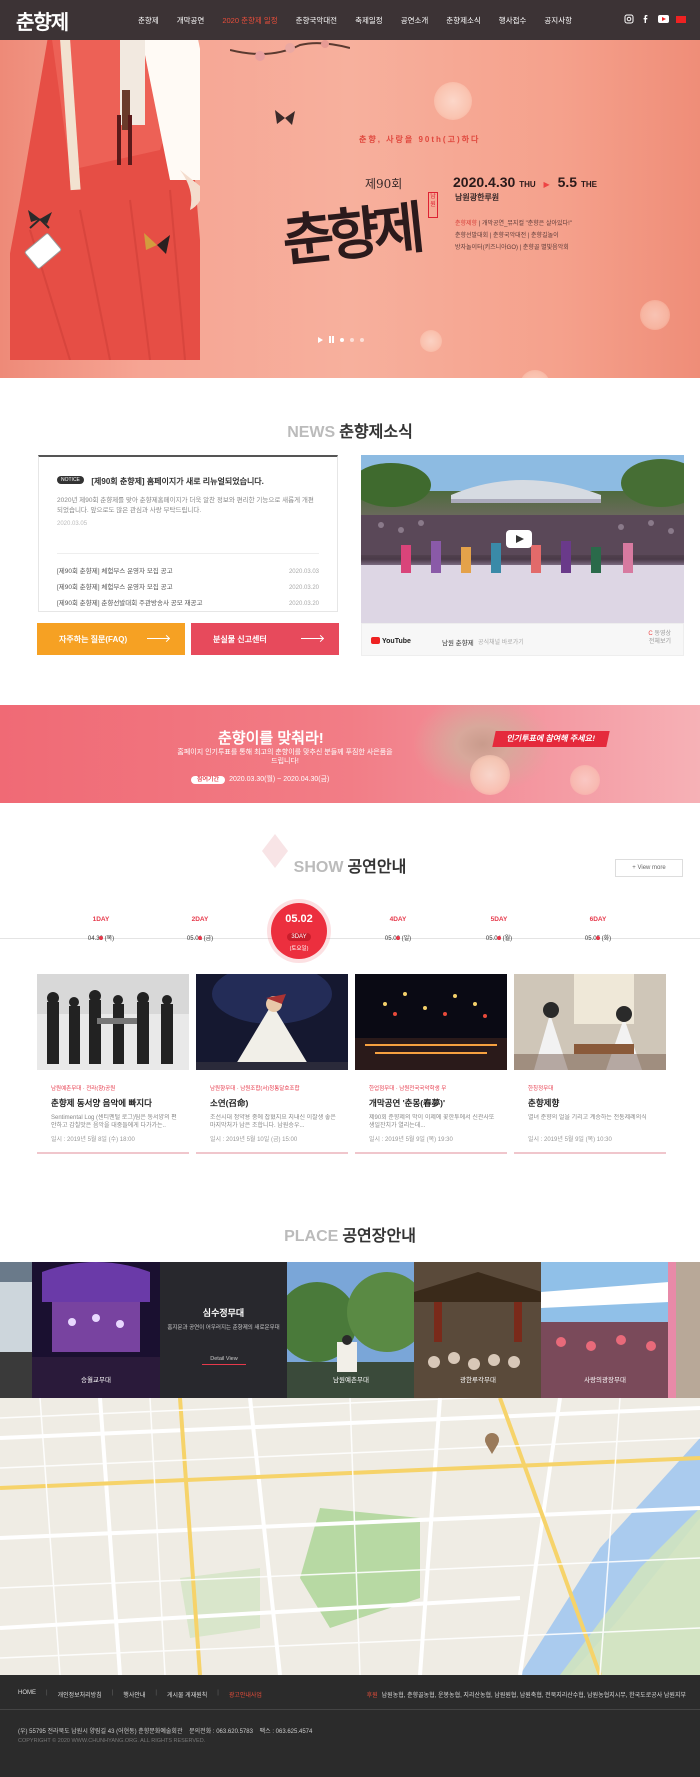 The width and height of the screenshot is (700, 1777). I want to click on news-list-item: [제90회 춘향제] 체험부스 운영자 모집 공고 2020.03.03, so click(188, 572).